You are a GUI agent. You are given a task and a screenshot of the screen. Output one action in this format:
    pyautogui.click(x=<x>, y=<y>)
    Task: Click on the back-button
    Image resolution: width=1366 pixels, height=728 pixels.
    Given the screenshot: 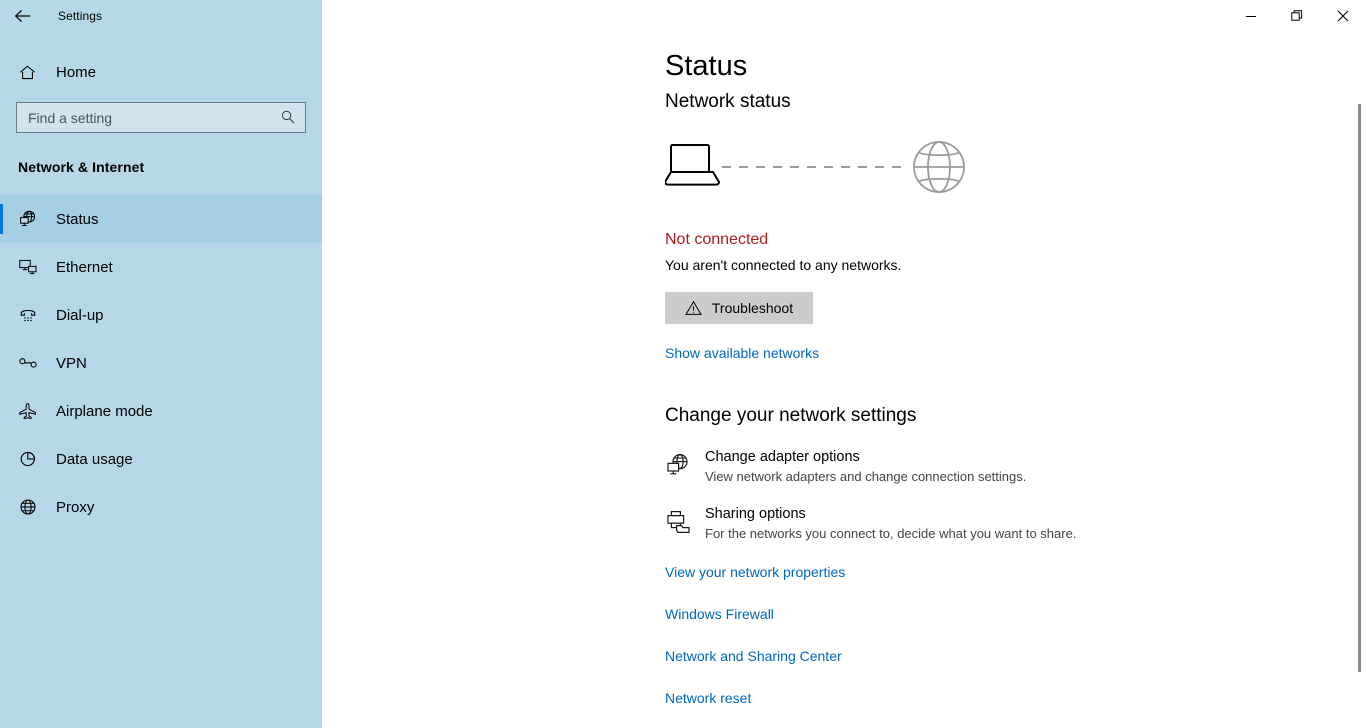 What is the action you would take?
    pyautogui.click(x=23, y=16)
    